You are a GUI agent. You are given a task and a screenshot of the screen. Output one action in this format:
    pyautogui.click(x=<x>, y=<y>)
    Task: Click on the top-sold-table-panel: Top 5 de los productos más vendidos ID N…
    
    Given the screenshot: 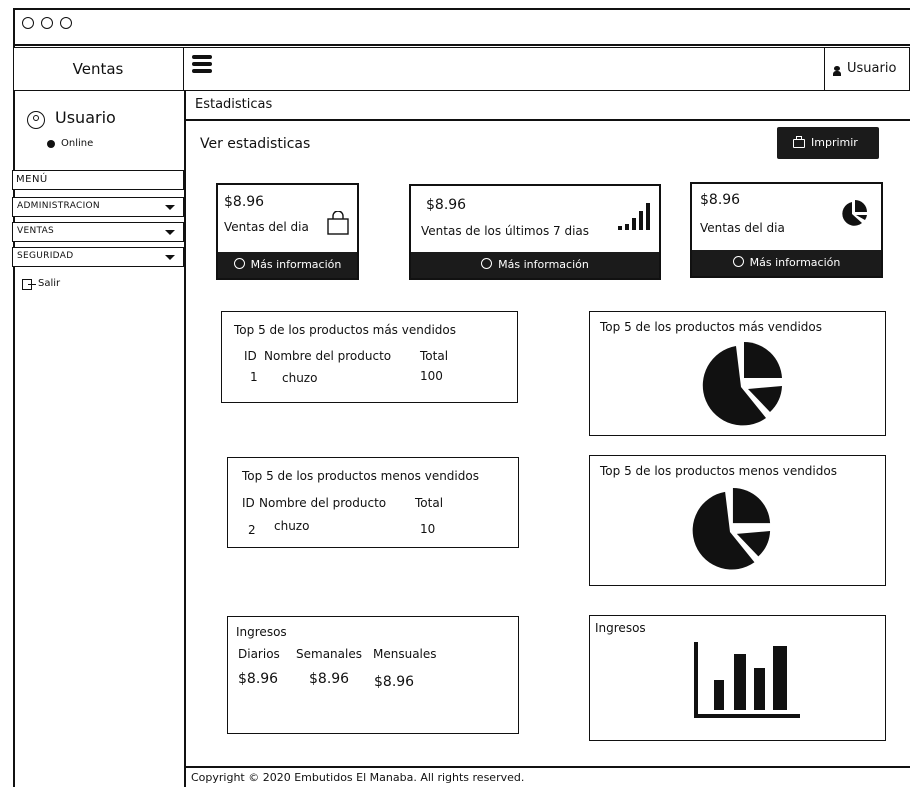 What is the action you would take?
    pyautogui.click(x=369, y=357)
    